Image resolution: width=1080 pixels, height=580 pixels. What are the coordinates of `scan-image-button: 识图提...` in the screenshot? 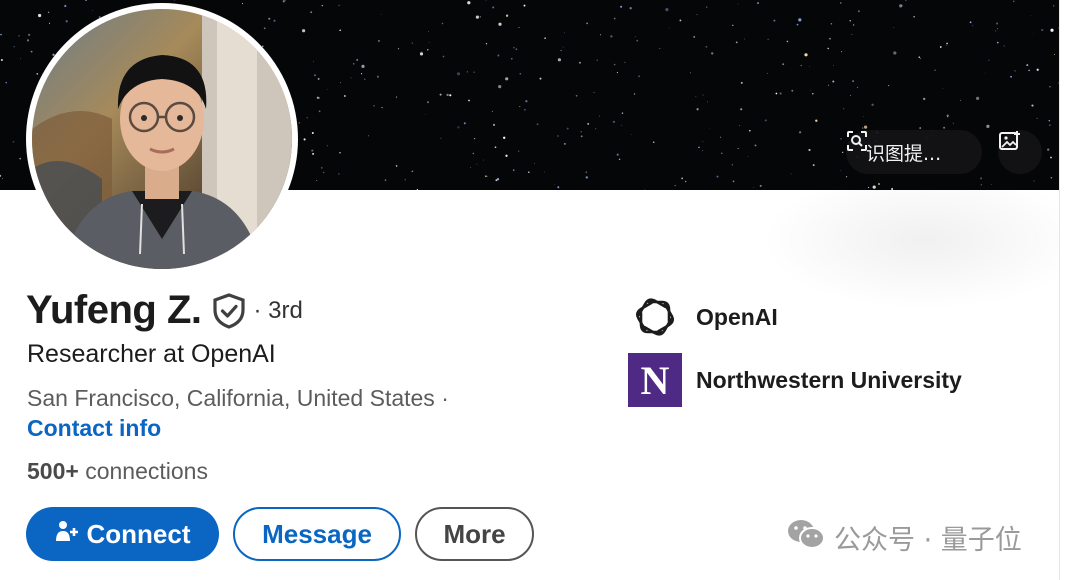 It's located at (914, 152).